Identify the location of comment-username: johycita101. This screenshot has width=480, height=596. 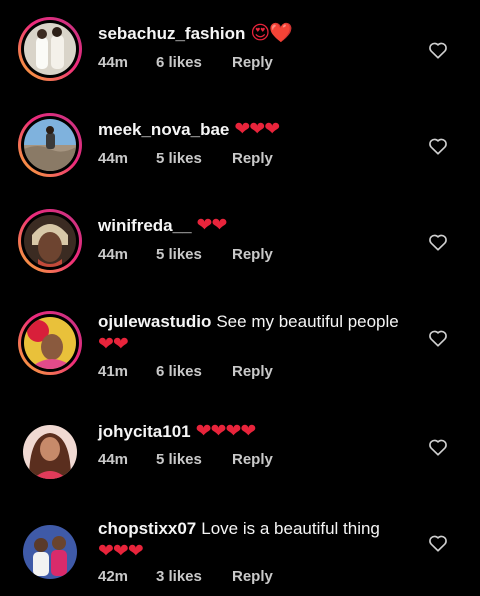
(144, 431).